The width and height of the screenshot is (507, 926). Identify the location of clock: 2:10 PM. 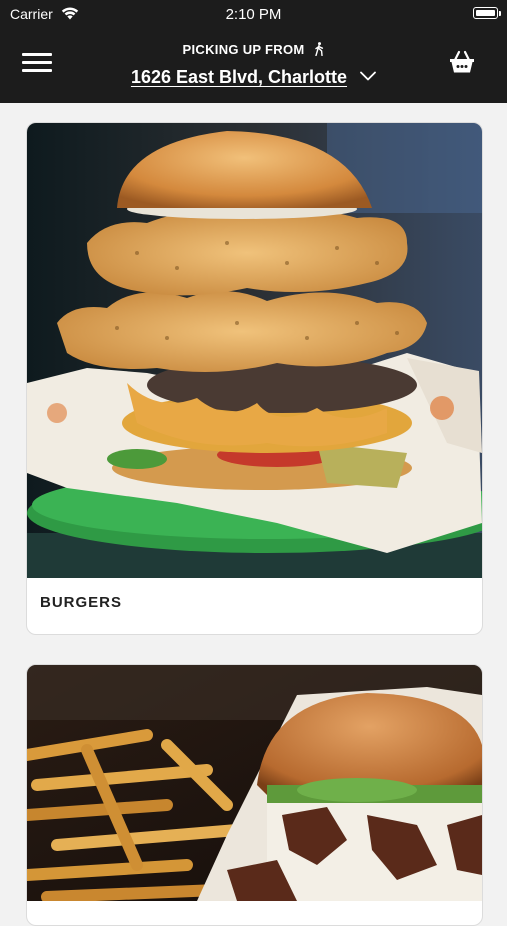
(253, 14).